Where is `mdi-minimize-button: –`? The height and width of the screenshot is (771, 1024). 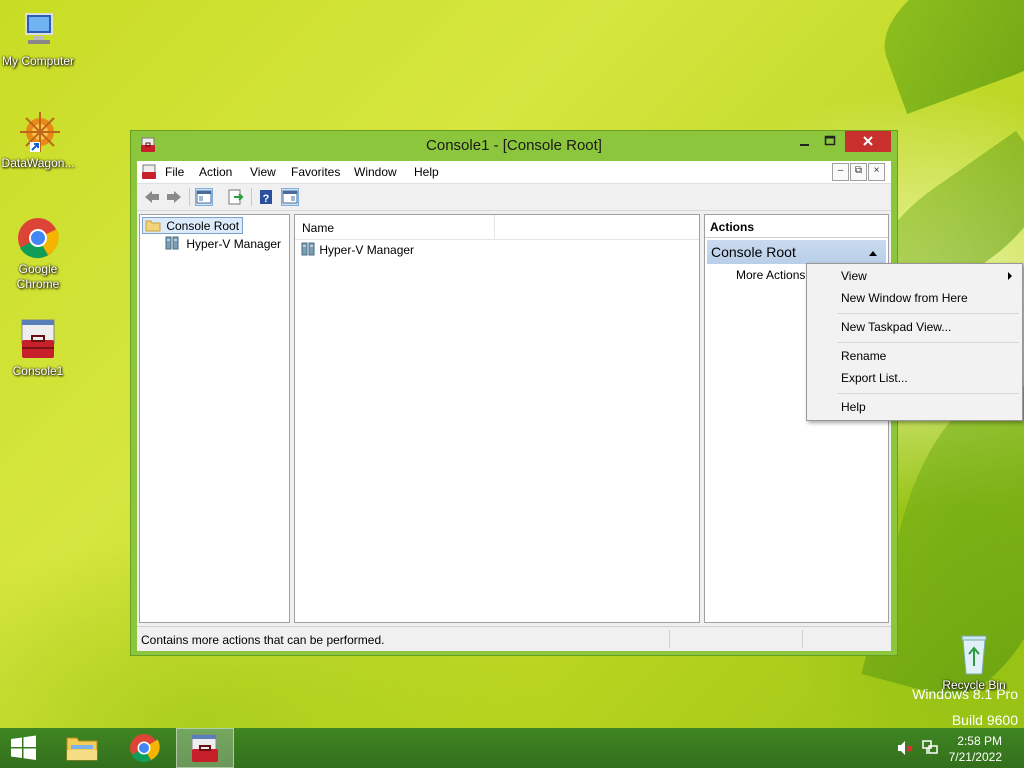
mdi-minimize-button: – is located at coordinates (840, 172).